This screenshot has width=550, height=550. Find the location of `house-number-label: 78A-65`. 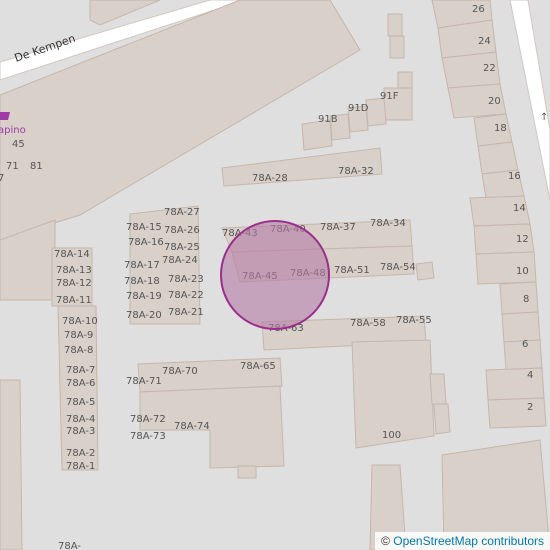

house-number-label: 78A-65 is located at coordinates (258, 366).